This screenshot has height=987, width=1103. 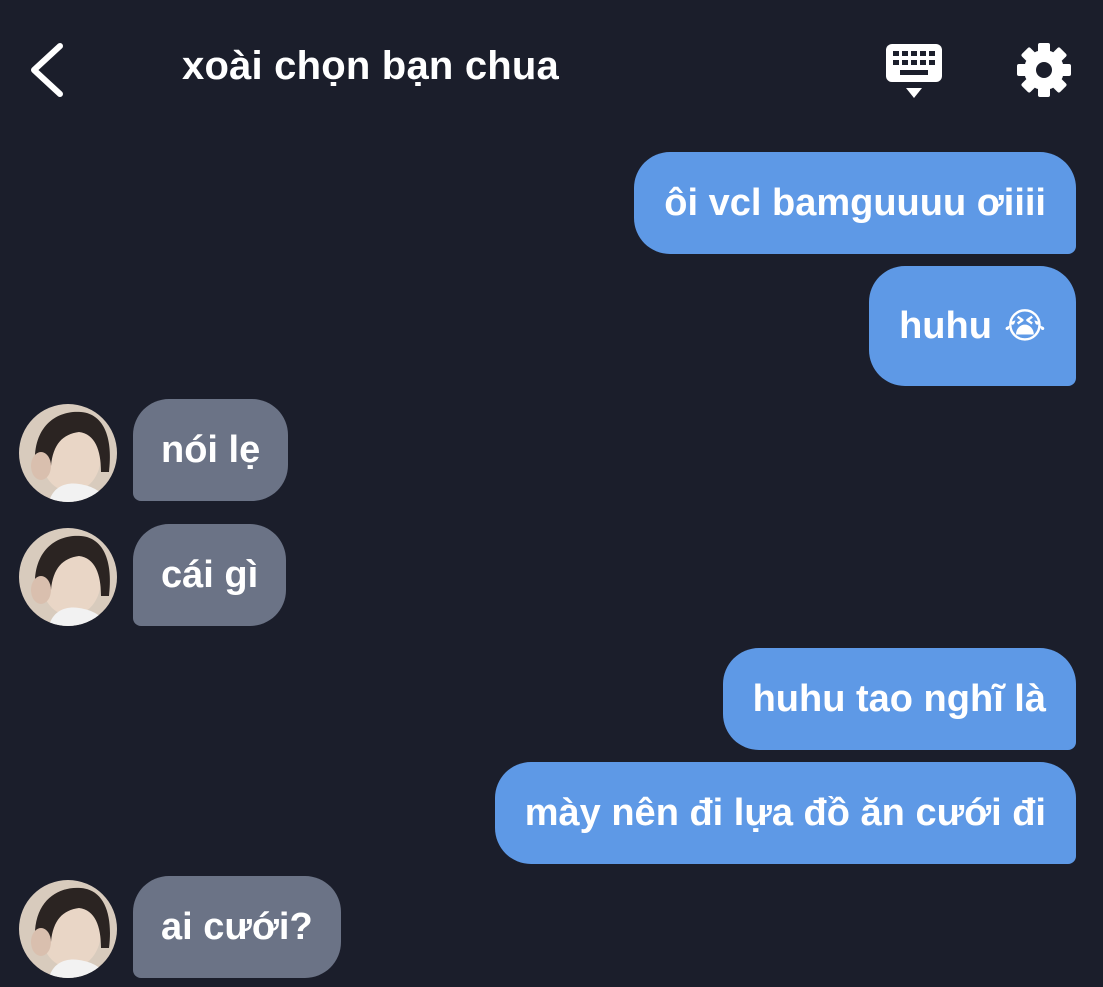 I want to click on outgoing-message-bubble: huhu 😭, so click(x=972, y=326).